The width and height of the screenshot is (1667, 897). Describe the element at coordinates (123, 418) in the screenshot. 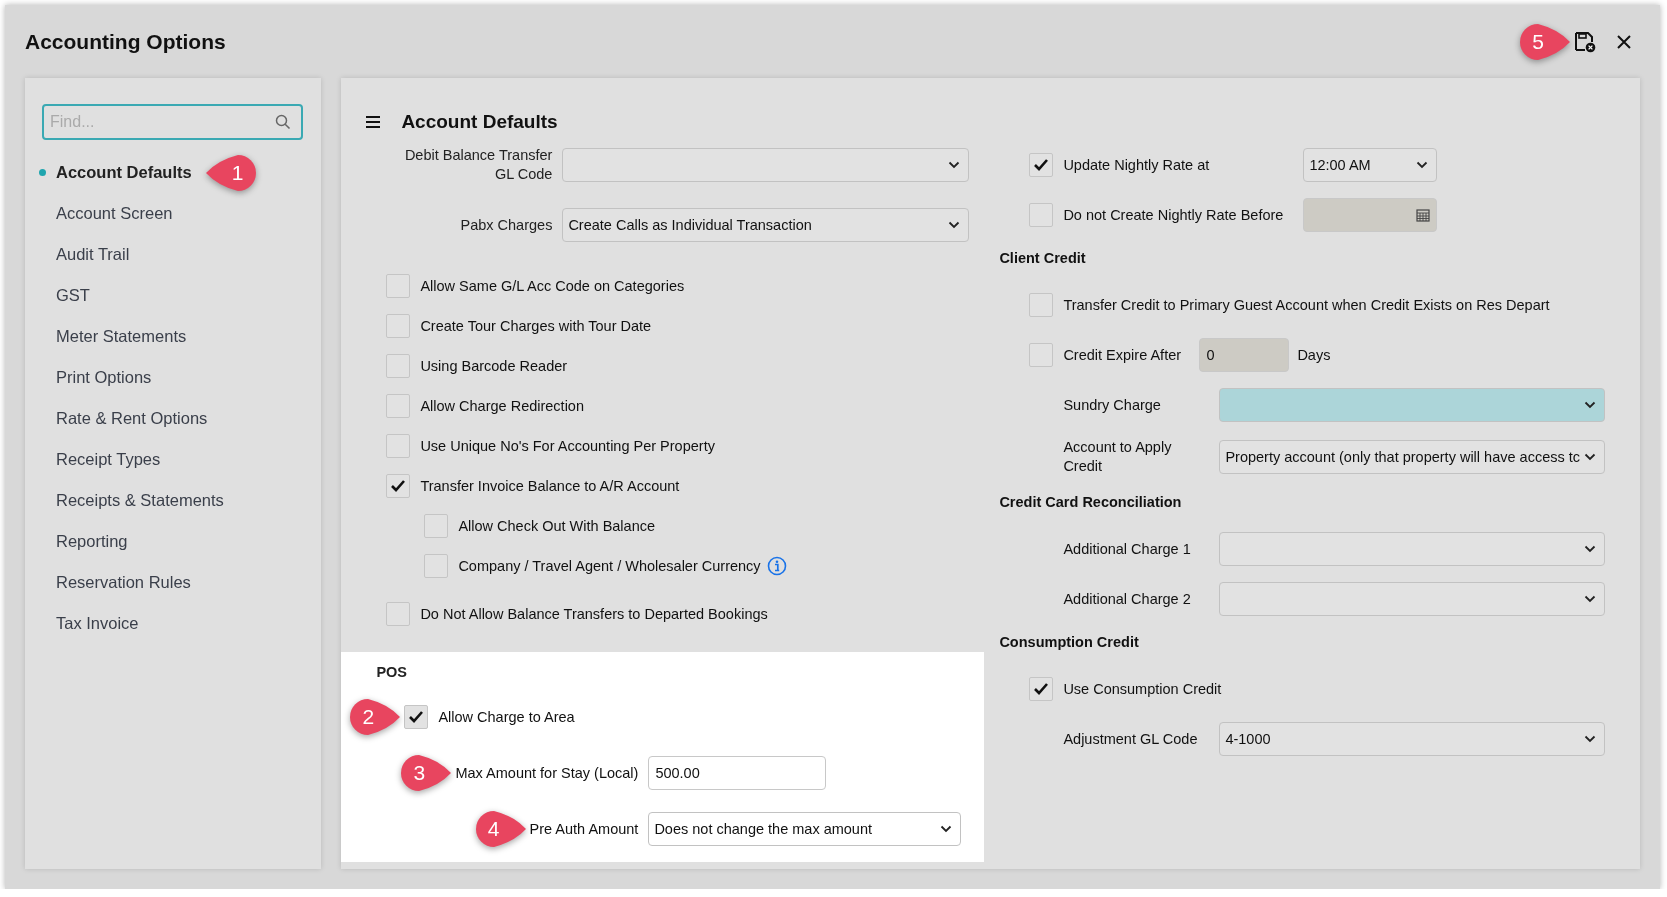

I see `sidebar-item: Rate & Rent Options` at that location.